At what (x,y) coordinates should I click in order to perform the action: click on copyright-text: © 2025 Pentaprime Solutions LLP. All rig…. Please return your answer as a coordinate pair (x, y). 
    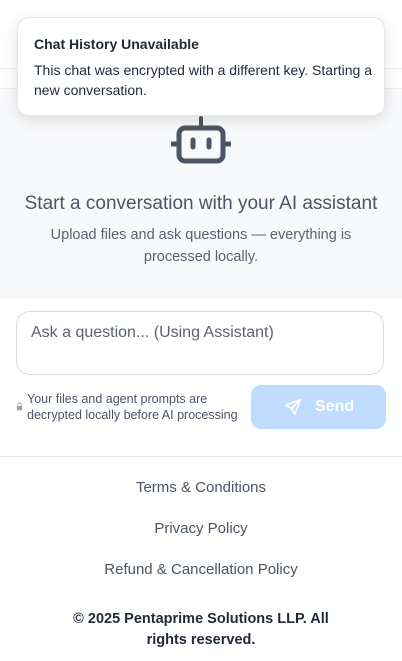
    Looking at the image, I should click on (201, 629).